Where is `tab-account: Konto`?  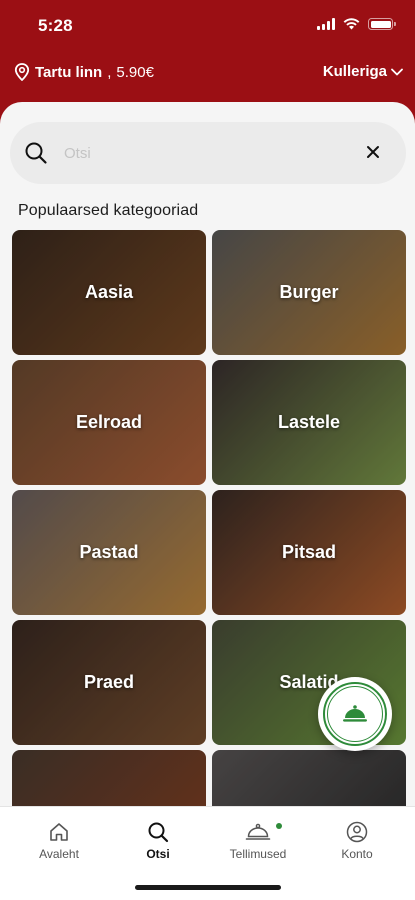 tab-account: Konto is located at coordinates (357, 841).